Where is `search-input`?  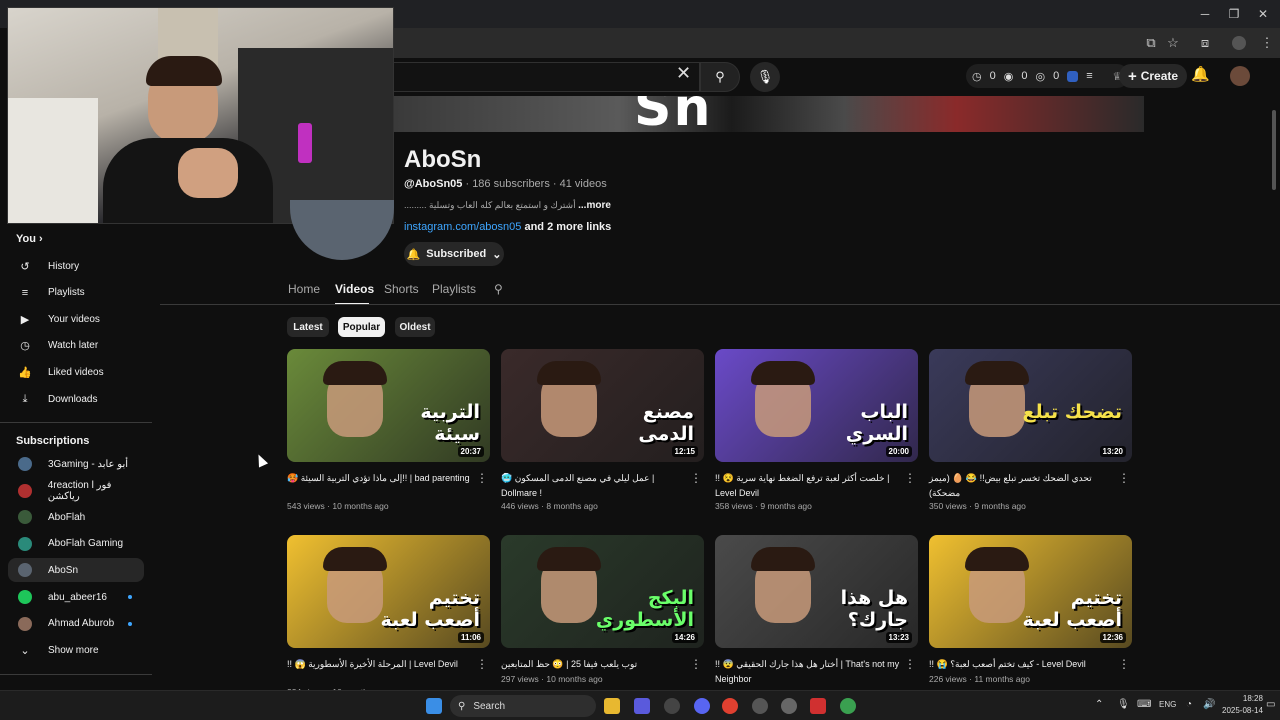
search-input is located at coordinates (547, 77).